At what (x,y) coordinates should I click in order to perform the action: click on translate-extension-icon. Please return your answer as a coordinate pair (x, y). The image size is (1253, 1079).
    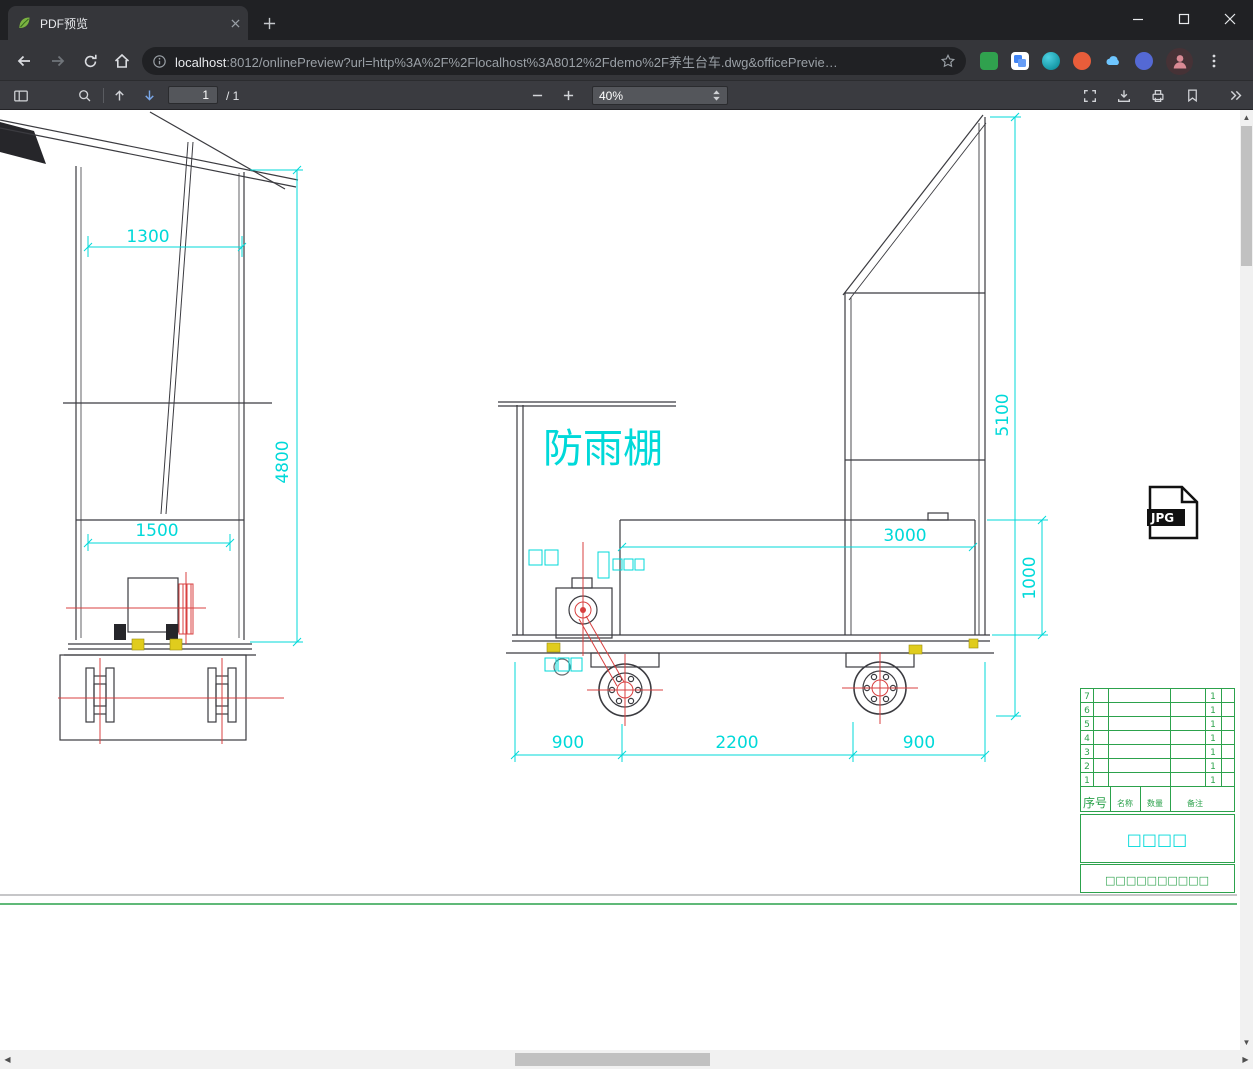
    Looking at the image, I should click on (1020, 61).